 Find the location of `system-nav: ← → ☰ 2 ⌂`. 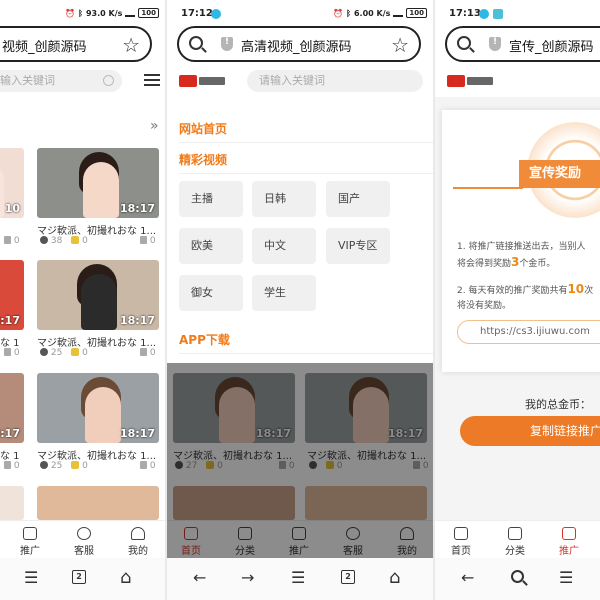

system-nav: ← → ☰ 2 ⌂ is located at coordinates (300, 579).